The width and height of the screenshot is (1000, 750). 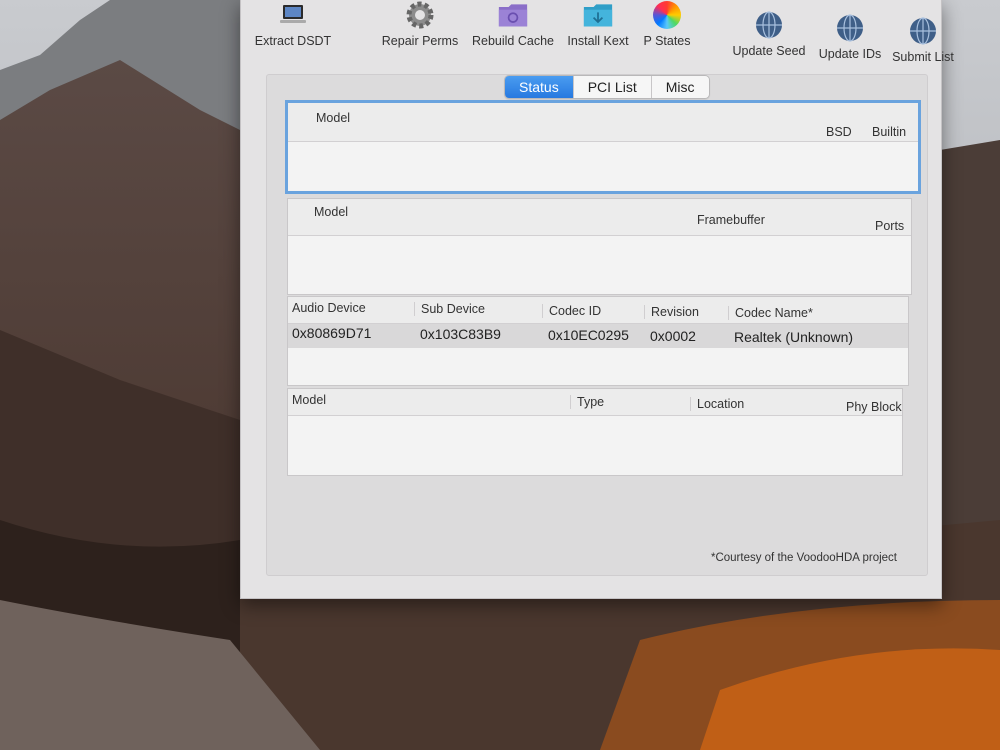 What do you see at coordinates (671, 312) in the screenshot?
I see `column-header-revision: Revision` at bounding box center [671, 312].